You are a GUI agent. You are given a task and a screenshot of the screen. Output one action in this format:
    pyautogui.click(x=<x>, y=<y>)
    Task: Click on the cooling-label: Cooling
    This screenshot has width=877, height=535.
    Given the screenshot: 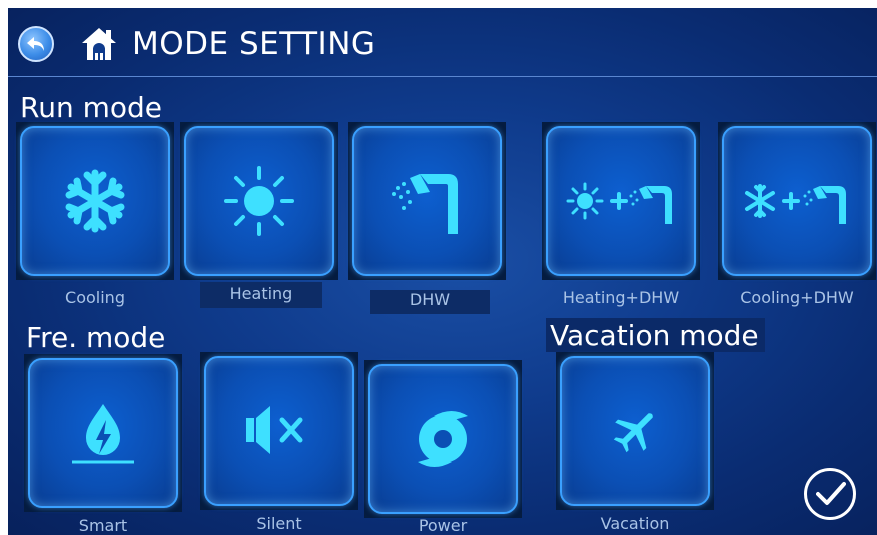 What is the action you would take?
    pyautogui.click(x=95, y=297)
    